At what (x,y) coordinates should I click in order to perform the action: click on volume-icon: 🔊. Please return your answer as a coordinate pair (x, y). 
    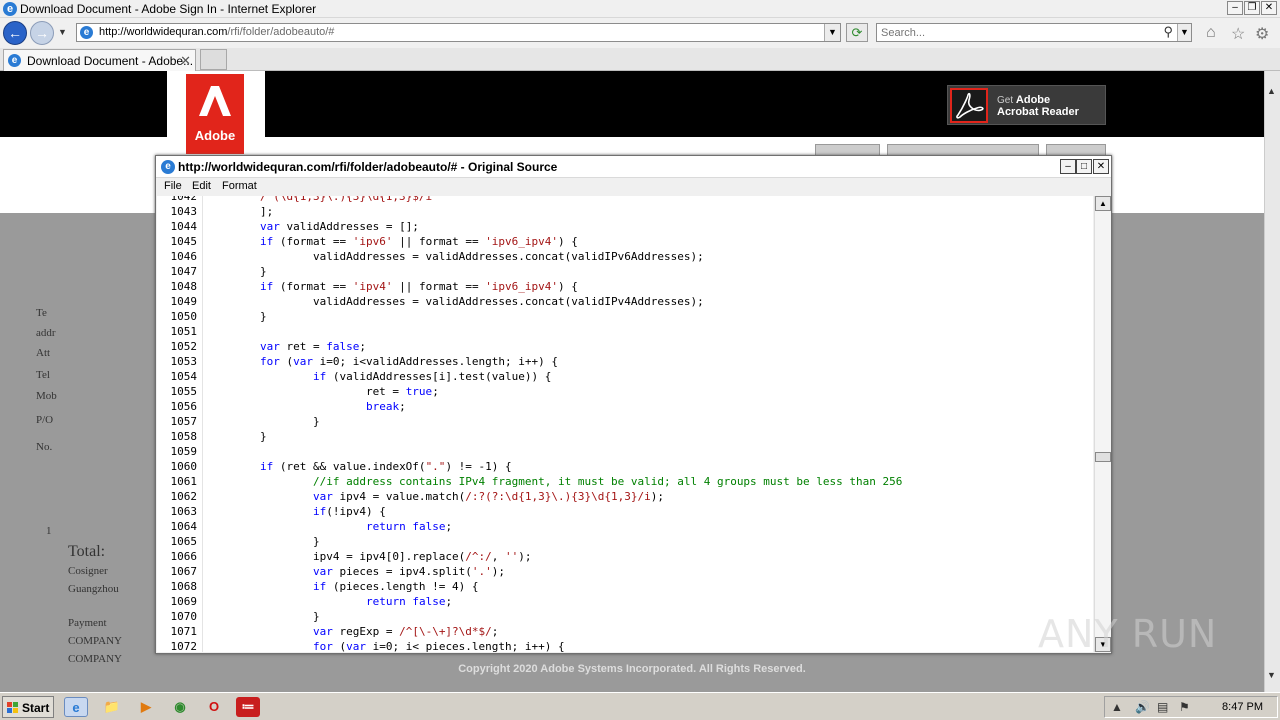
    Looking at the image, I should click on (1142, 707).